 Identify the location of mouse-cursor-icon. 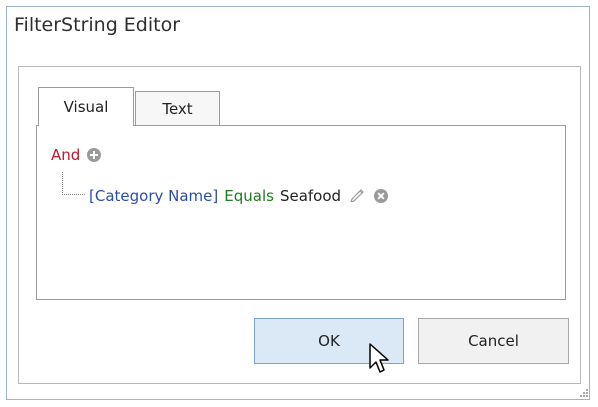
(380, 362).